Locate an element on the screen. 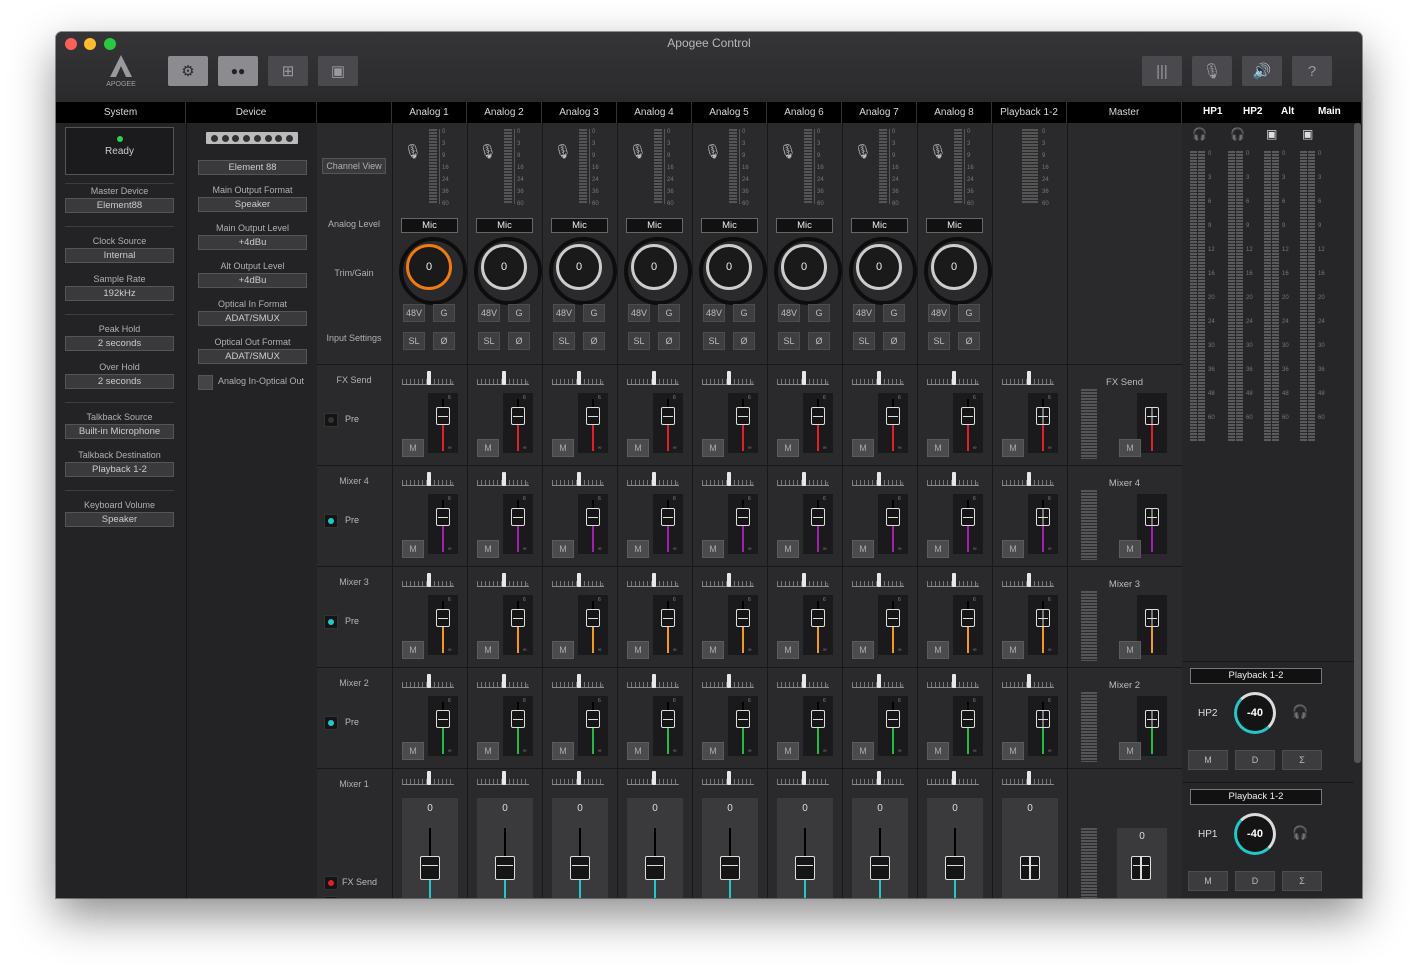  main-output-level-select: +4dBu is located at coordinates (252, 242).